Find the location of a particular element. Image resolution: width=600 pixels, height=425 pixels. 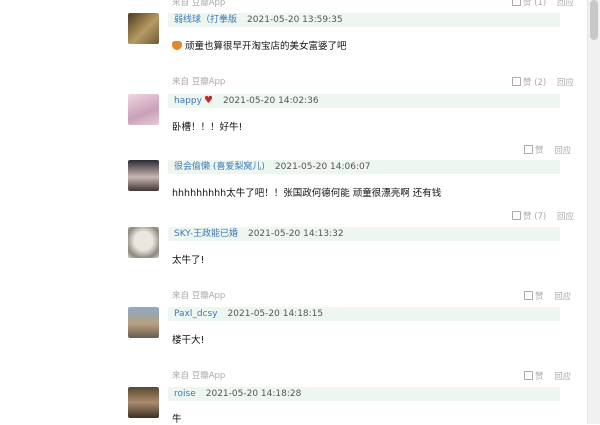

comment-text: 太牛了! is located at coordinates (188, 260).